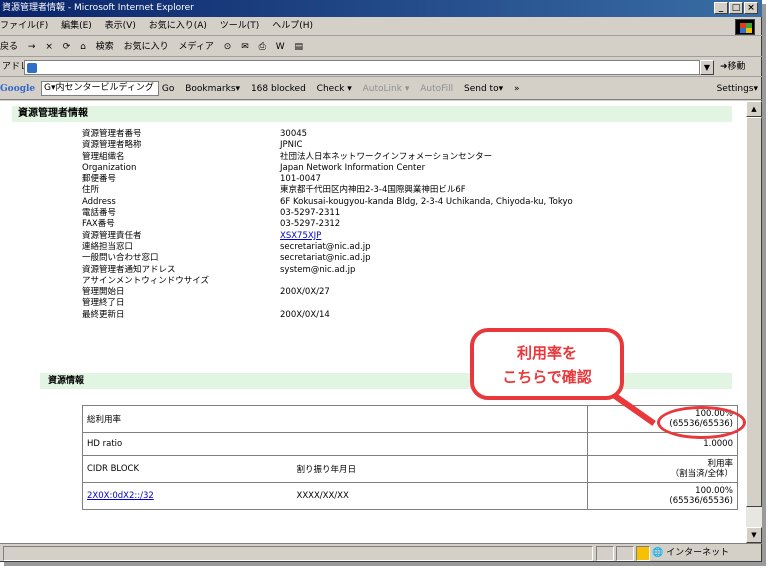 The height and width of the screenshot is (570, 780). What do you see at coordinates (32, 68) in the screenshot?
I see `page-icon` at bounding box center [32, 68].